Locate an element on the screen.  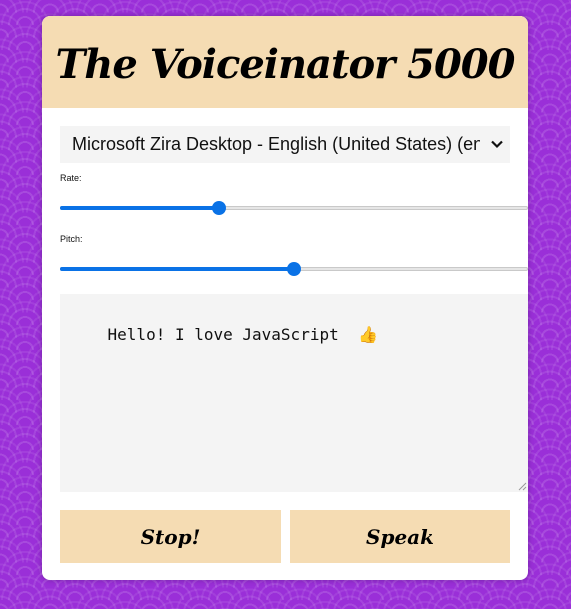
speak-button: Speak is located at coordinates (400, 536).